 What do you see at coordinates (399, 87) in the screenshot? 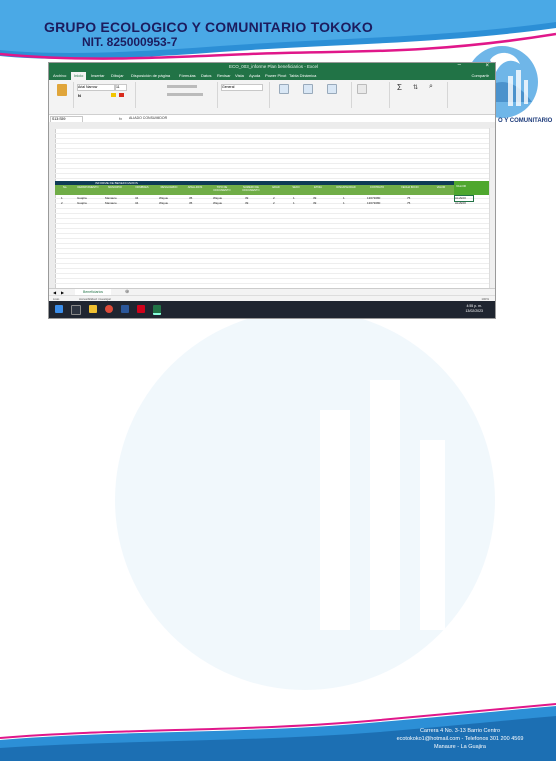
I see `autosum-icon: Σ` at bounding box center [399, 87].